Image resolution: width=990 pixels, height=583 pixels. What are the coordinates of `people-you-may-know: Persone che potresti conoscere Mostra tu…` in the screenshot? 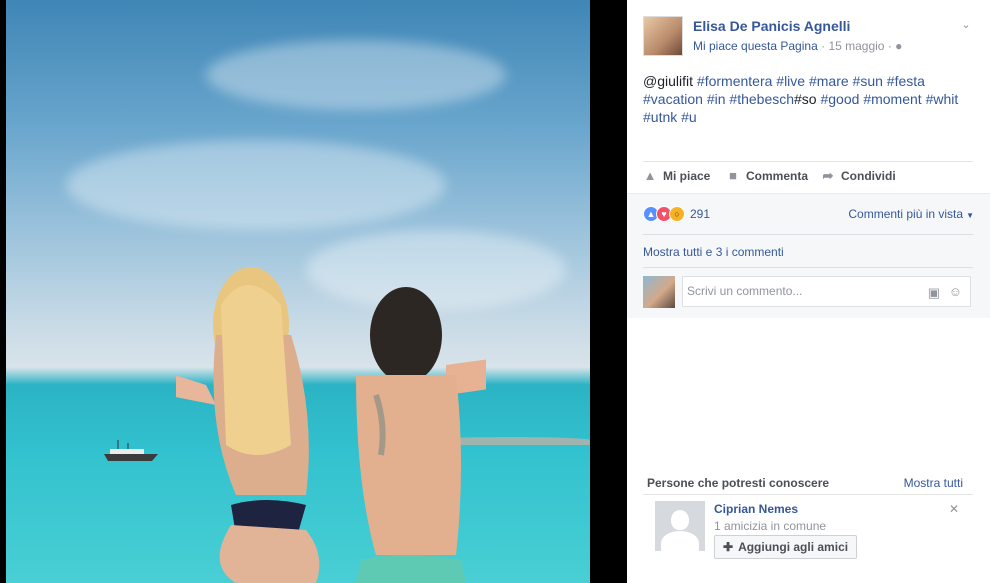 It's located at (808, 525).